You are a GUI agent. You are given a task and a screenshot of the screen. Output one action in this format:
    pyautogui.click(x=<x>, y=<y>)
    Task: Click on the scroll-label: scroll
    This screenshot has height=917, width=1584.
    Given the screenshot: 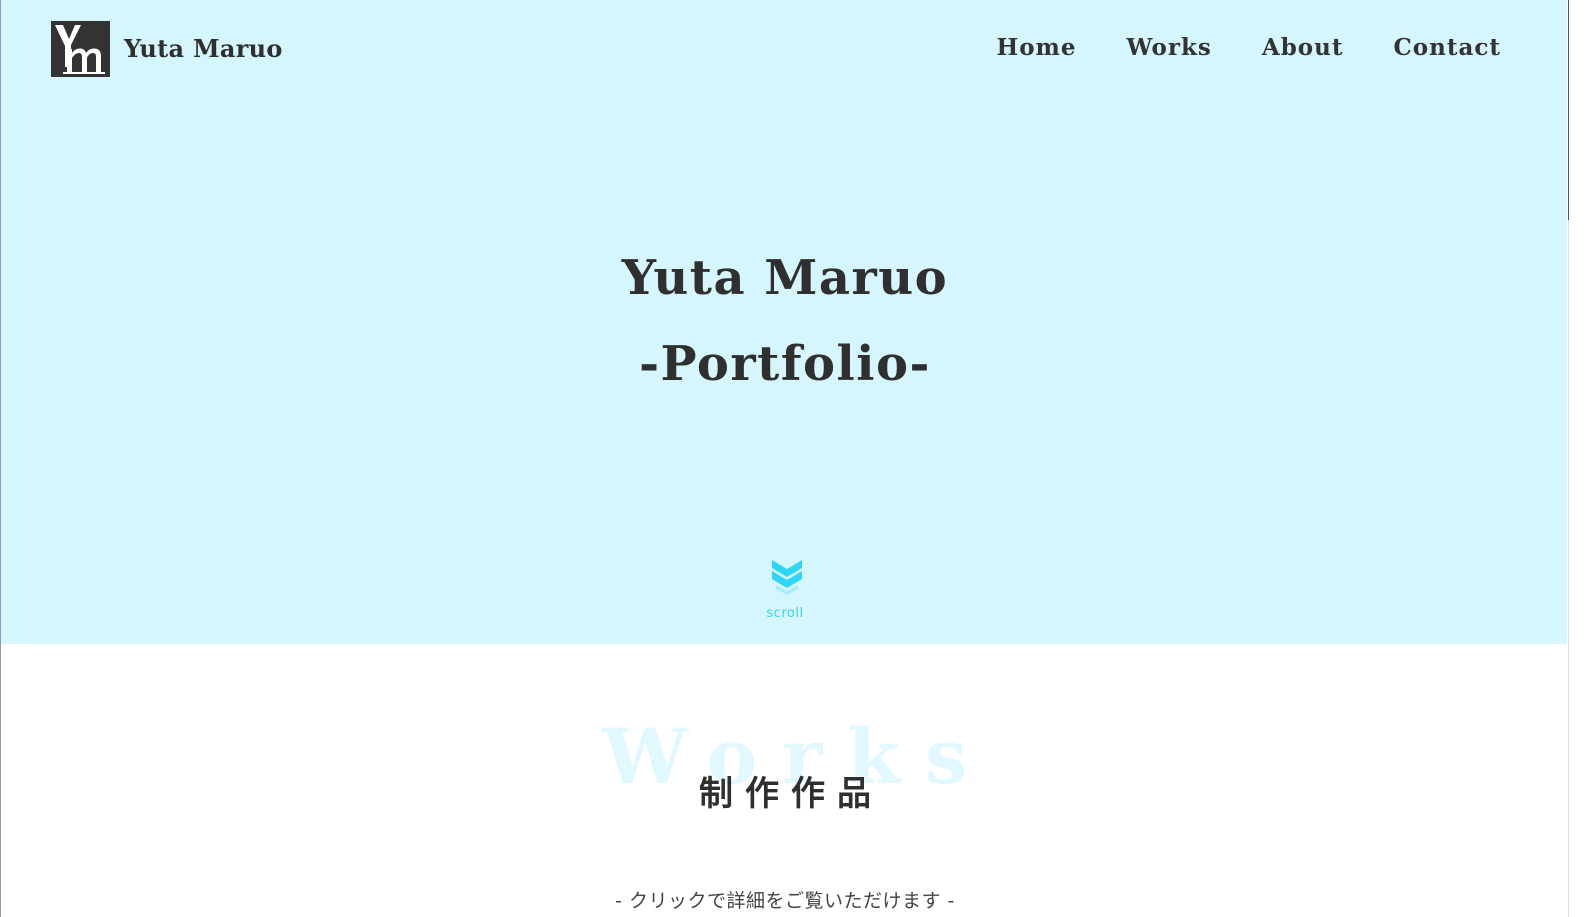 What is the action you would take?
    pyautogui.click(x=785, y=613)
    